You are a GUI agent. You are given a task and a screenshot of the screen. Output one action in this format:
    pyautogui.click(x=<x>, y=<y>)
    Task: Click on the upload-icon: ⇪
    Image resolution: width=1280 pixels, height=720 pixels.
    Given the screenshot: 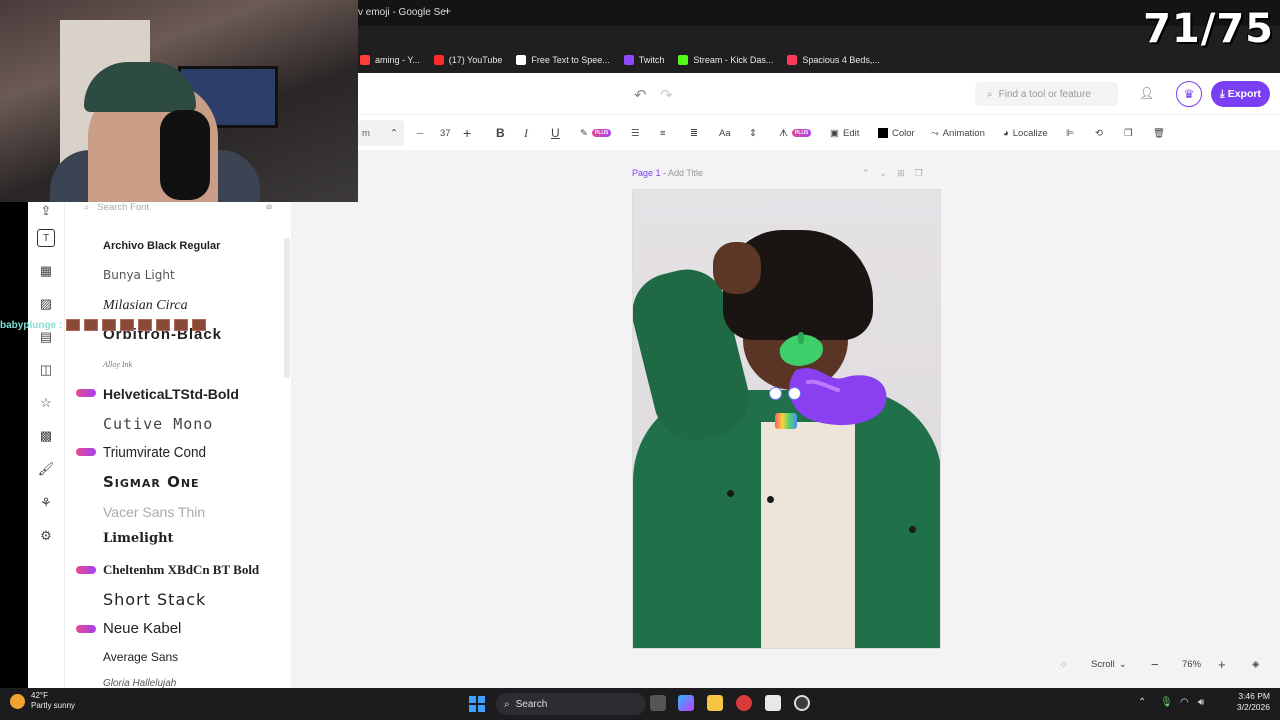 What is the action you would take?
    pyautogui.click(x=46, y=211)
    